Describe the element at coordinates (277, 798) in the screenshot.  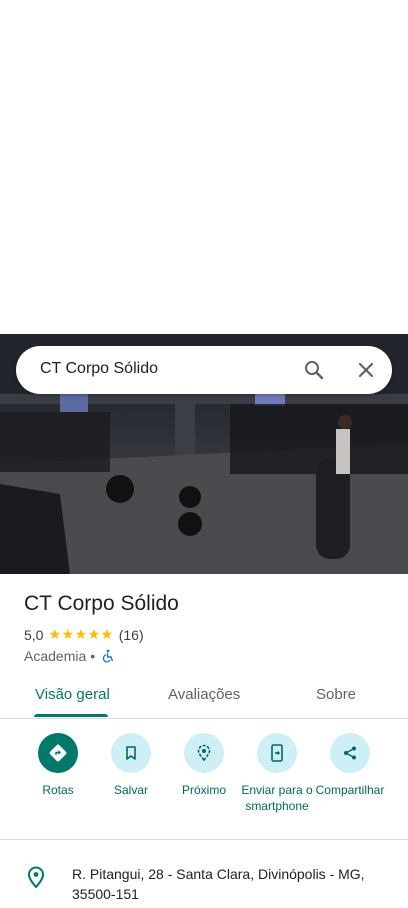
I see `send-to-phone-label: Enviar para o smartphone` at that location.